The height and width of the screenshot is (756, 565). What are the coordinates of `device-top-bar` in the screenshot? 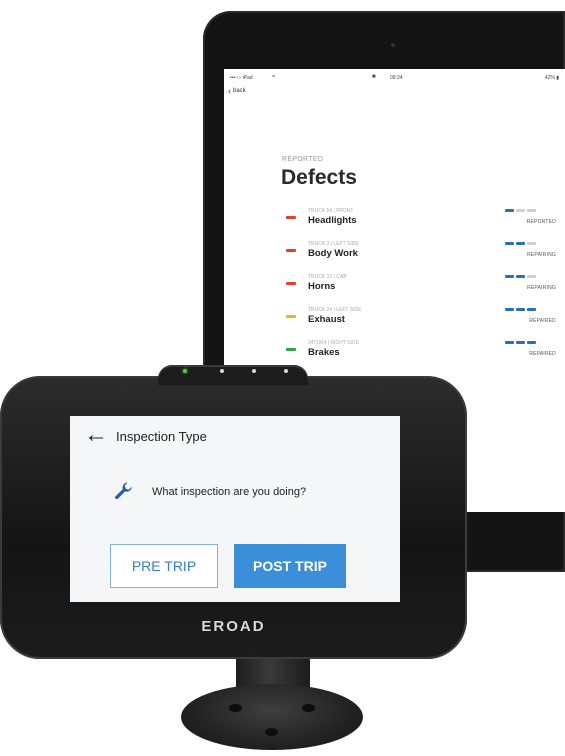 It's located at (233, 375).